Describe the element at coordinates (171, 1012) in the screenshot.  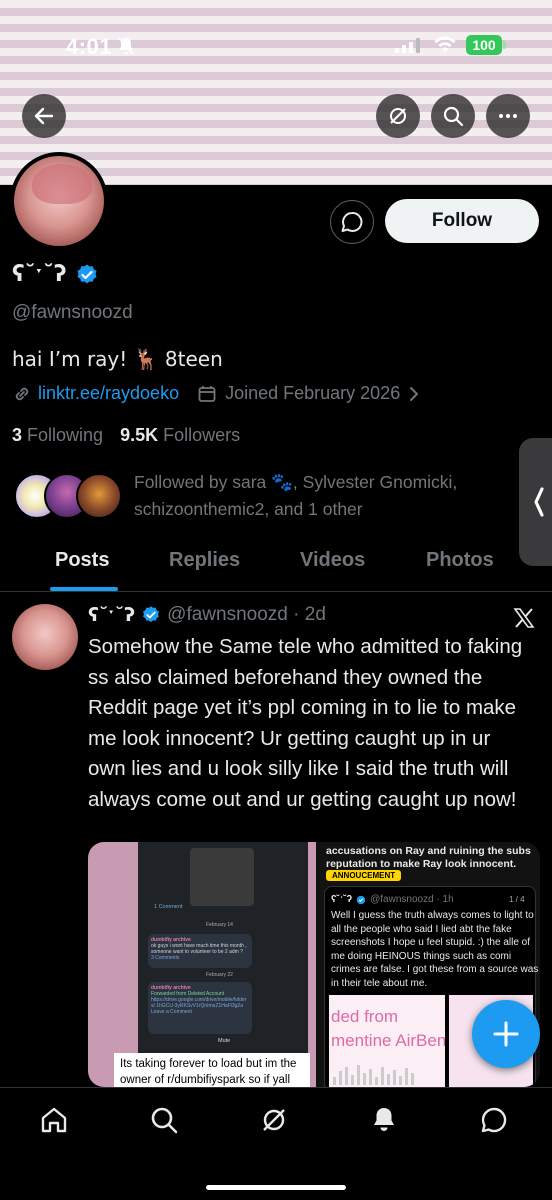
I see `chat-line: Leave a Comment` at that location.